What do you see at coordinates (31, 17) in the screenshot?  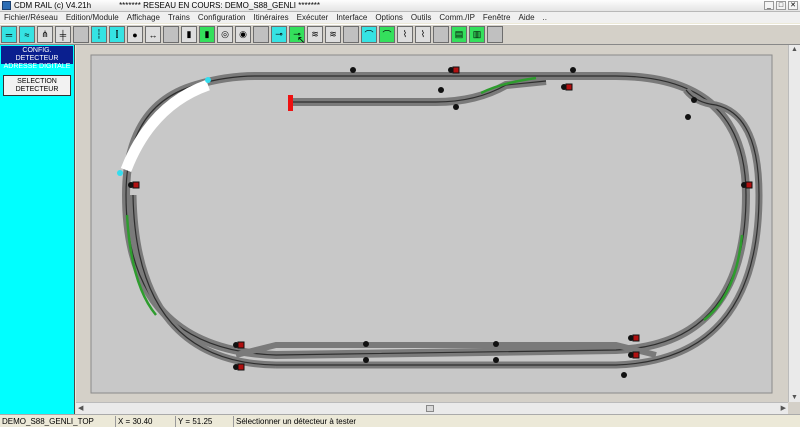 I see `menu-item: Fichier/Réseau` at bounding box center [31, 17].